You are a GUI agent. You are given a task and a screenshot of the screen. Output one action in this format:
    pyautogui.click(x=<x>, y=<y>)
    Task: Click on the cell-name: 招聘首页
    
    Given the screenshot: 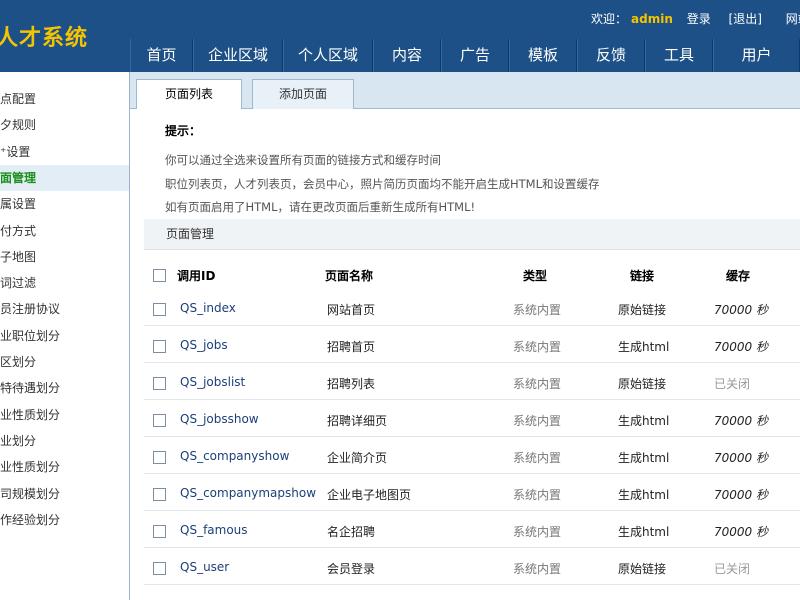 What is the action you would take?
    pyautogui.click(x=351, y=346)
    